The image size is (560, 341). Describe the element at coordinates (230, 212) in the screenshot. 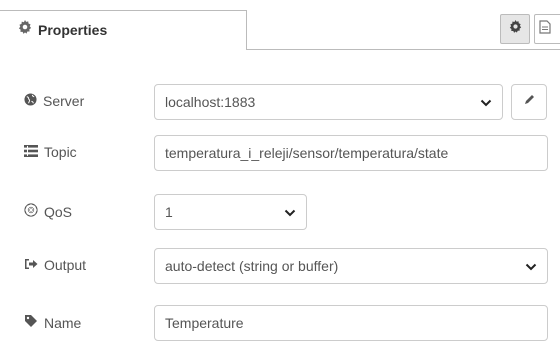

I see `qos-select: 1` at that location.